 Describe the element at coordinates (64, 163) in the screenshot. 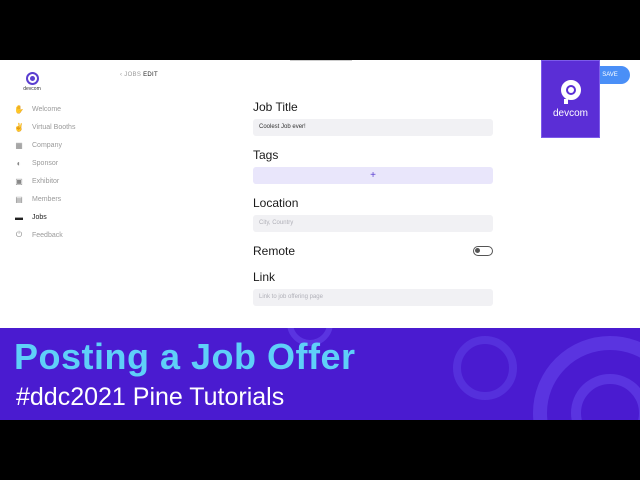

I see `sidebar-item-sponsor: ◐ Sponsor` at that location.